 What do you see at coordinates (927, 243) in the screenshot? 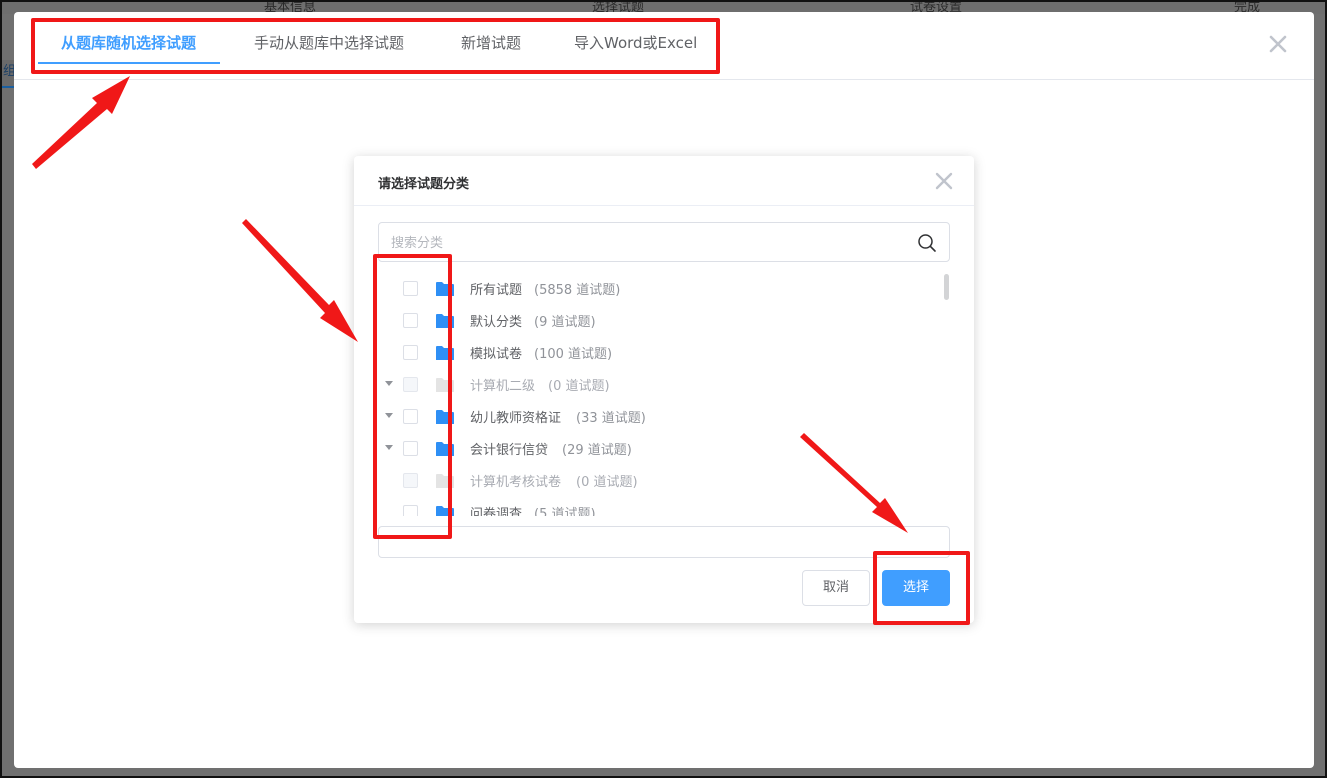
I see `search-icon` at bounding box center [927, 243].